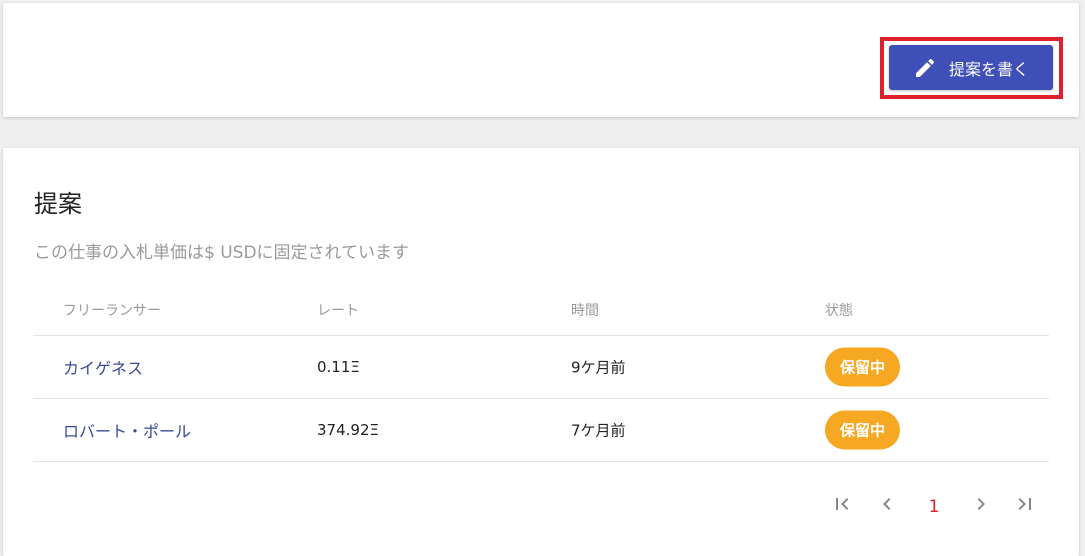  I want to click on column-header-rate: レート, so click(338, 311).